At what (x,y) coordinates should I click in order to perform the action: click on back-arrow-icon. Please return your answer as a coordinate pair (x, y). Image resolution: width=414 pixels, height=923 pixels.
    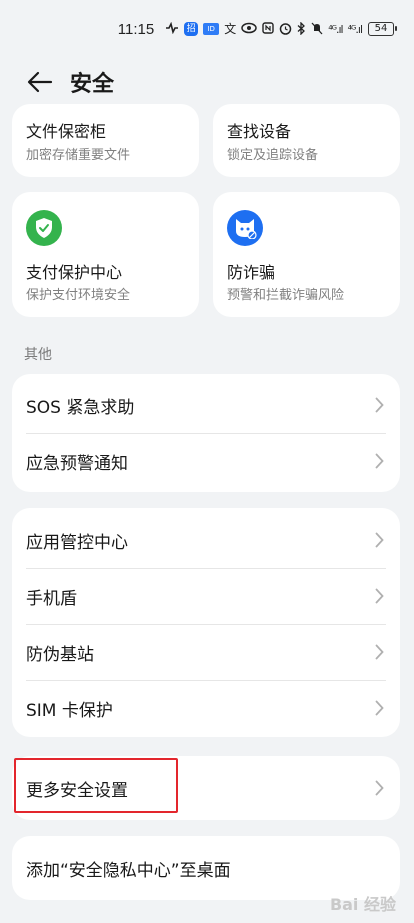
    Looking at the image, I should click on (40, 82).